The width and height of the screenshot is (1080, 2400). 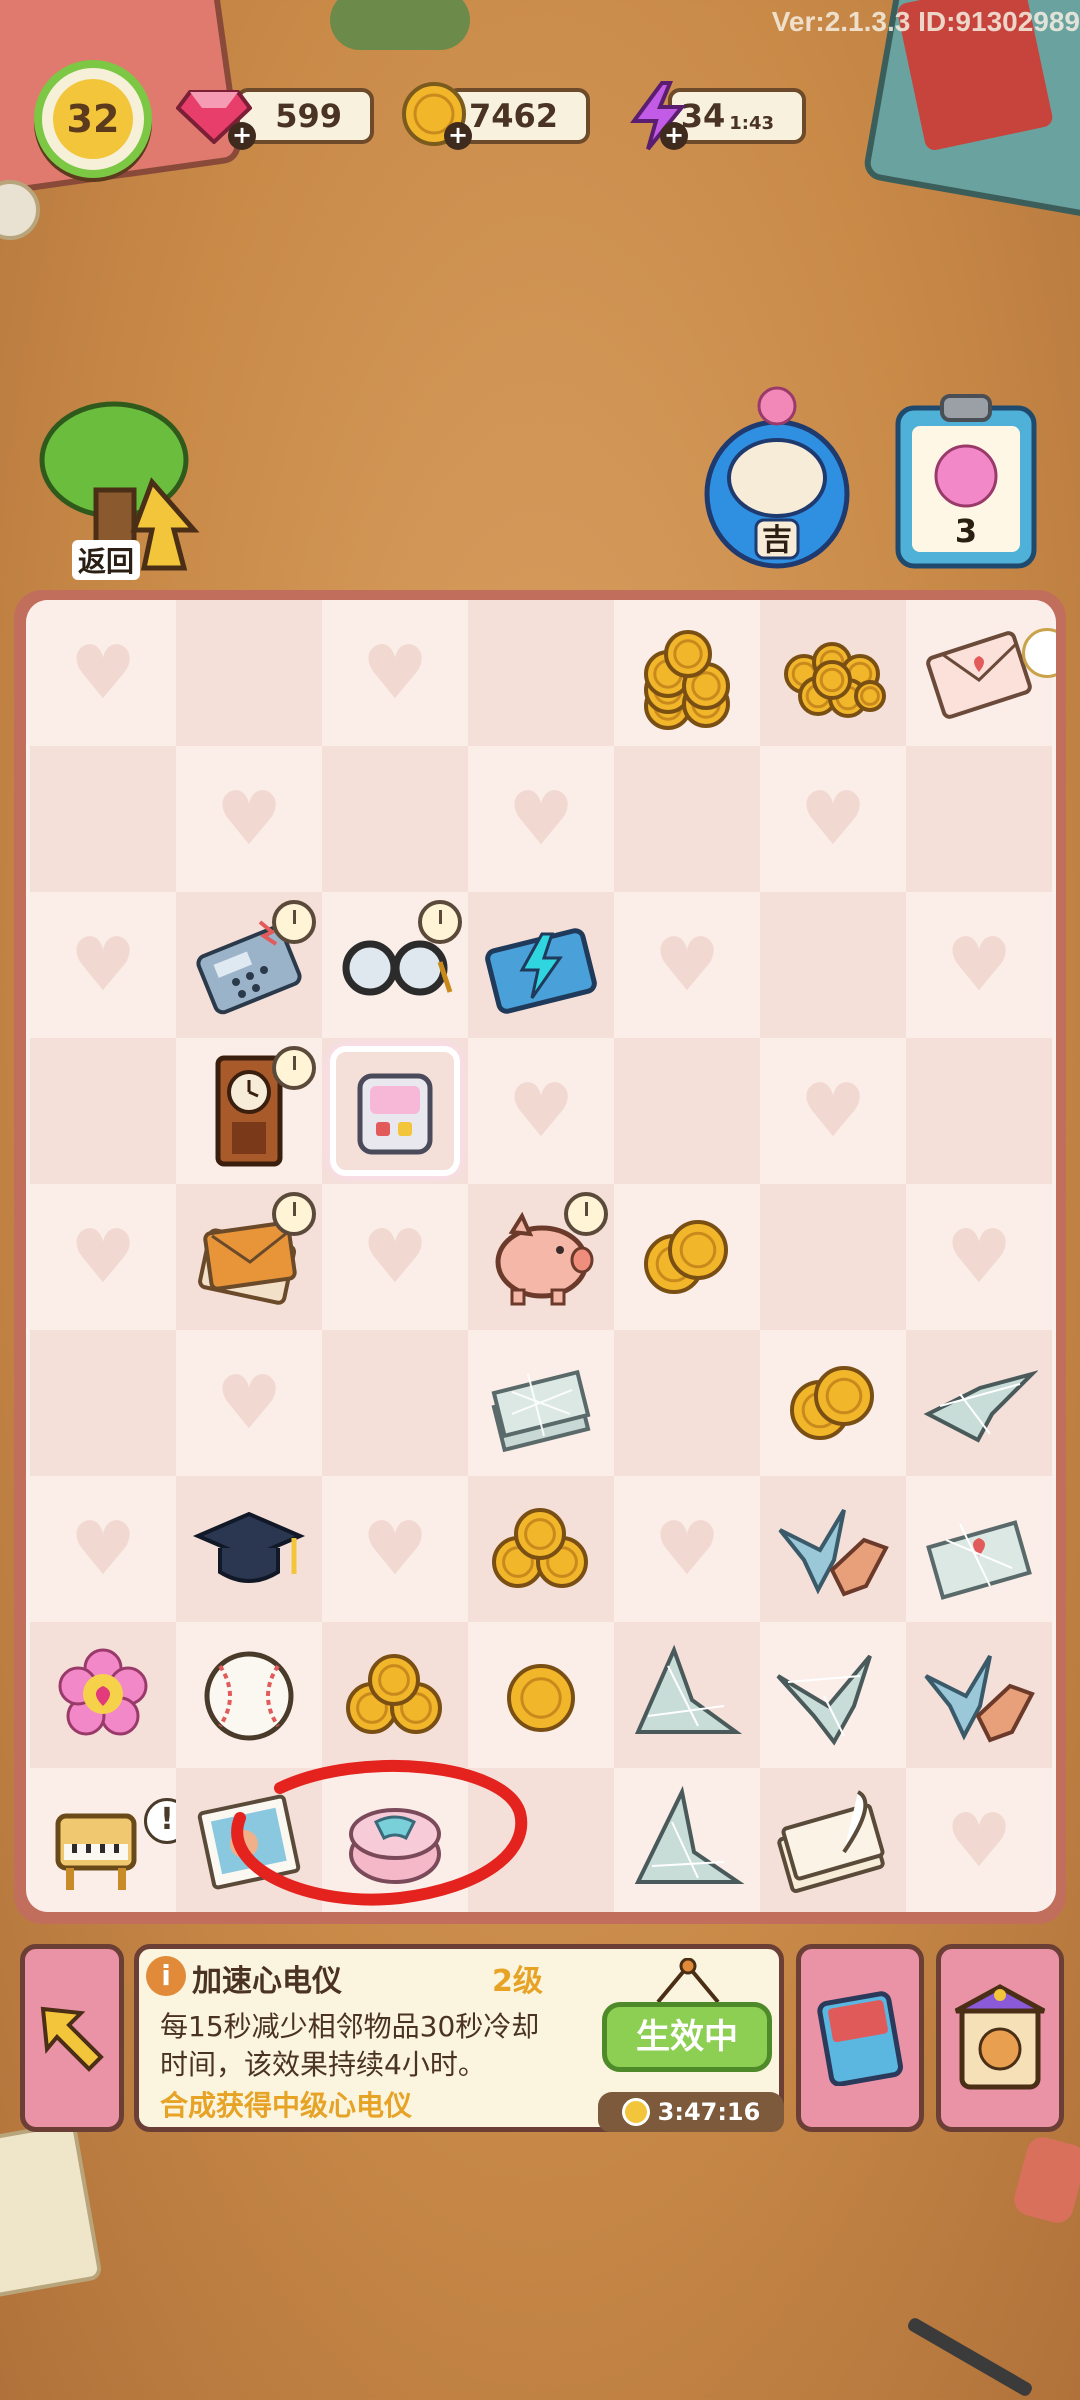 What do you see at coordinates (305, 116) in the screenshot?
I see `gem-counter: 599` at bounding box center [305, 116].